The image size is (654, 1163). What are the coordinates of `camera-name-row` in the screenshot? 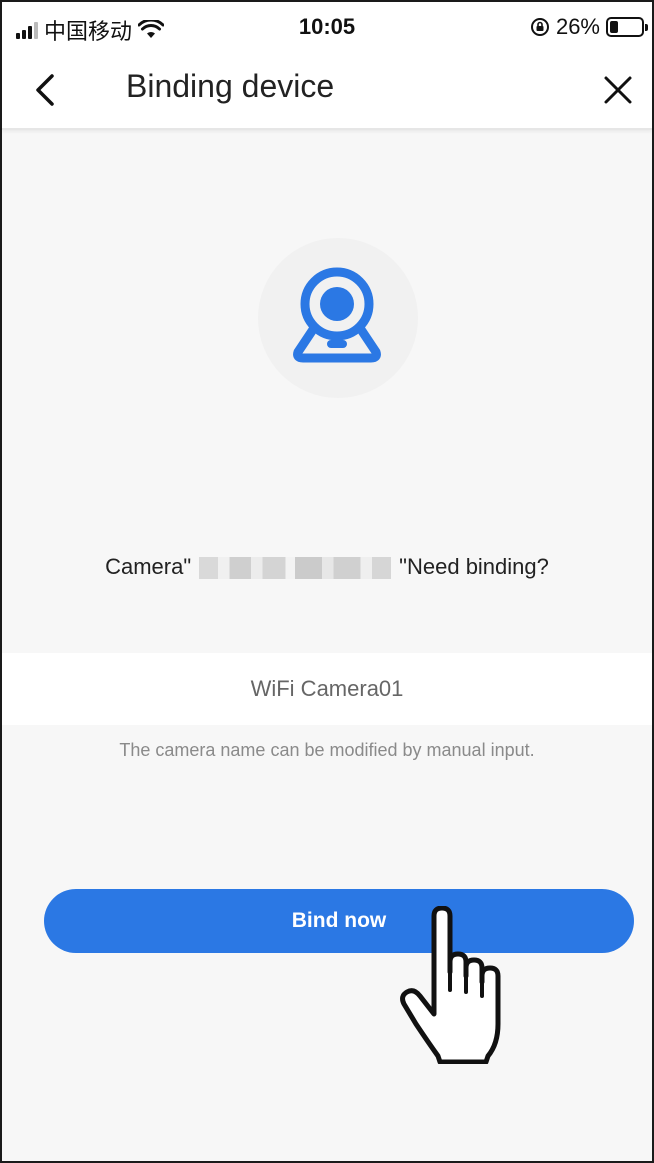 It's located at (327, 689).